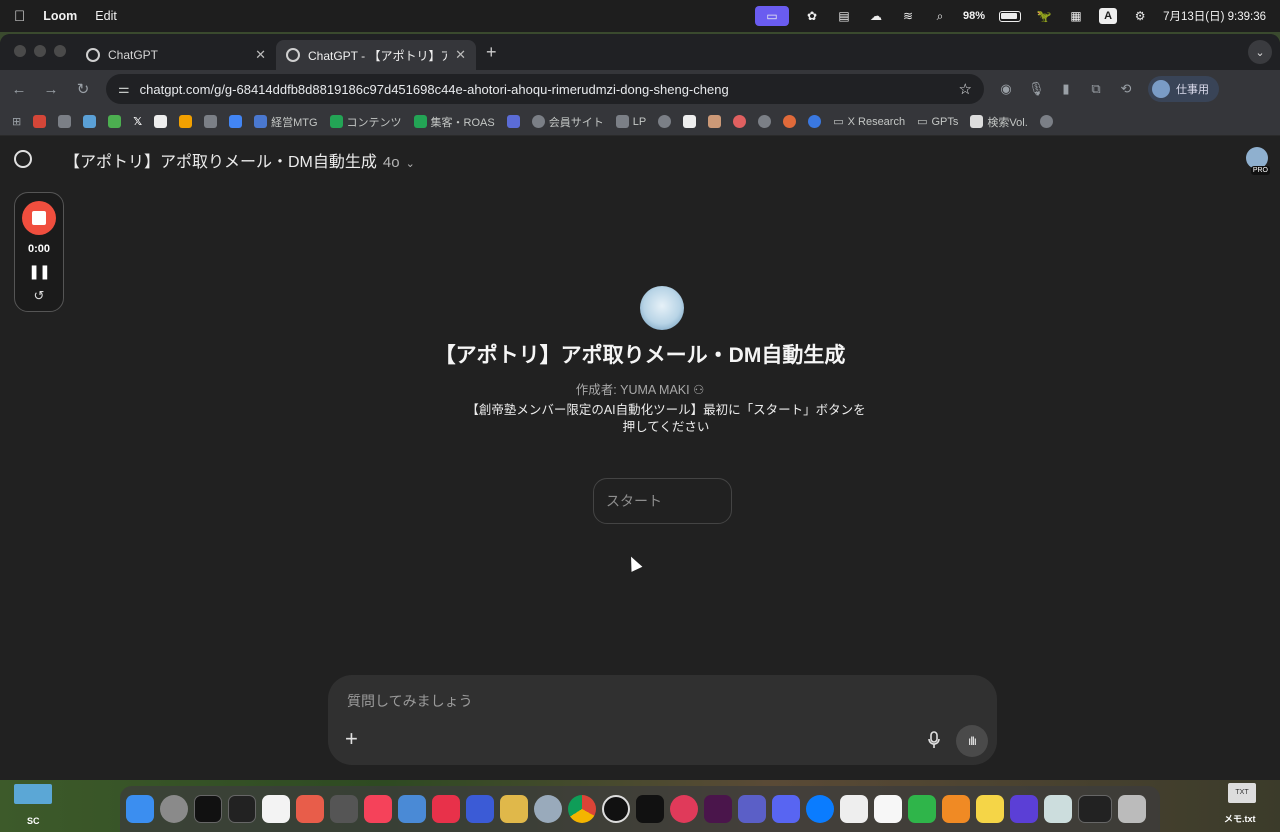 This screenshot has width=1280, height=832. I want to click on menu-clock: 7月13日(日) 9:39:36, so click(1214, 16).